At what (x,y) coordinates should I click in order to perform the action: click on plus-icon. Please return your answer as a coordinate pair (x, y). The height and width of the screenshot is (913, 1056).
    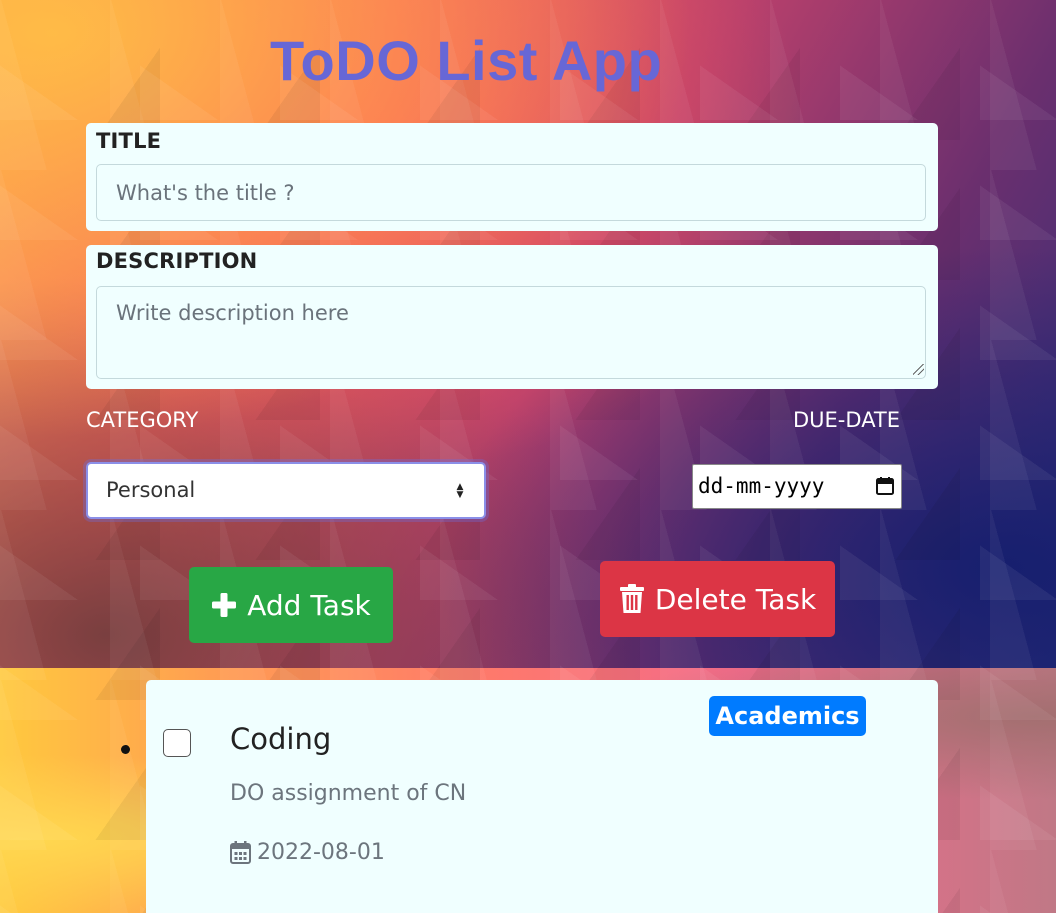
    Looking at the image, I should click on (224, 605).